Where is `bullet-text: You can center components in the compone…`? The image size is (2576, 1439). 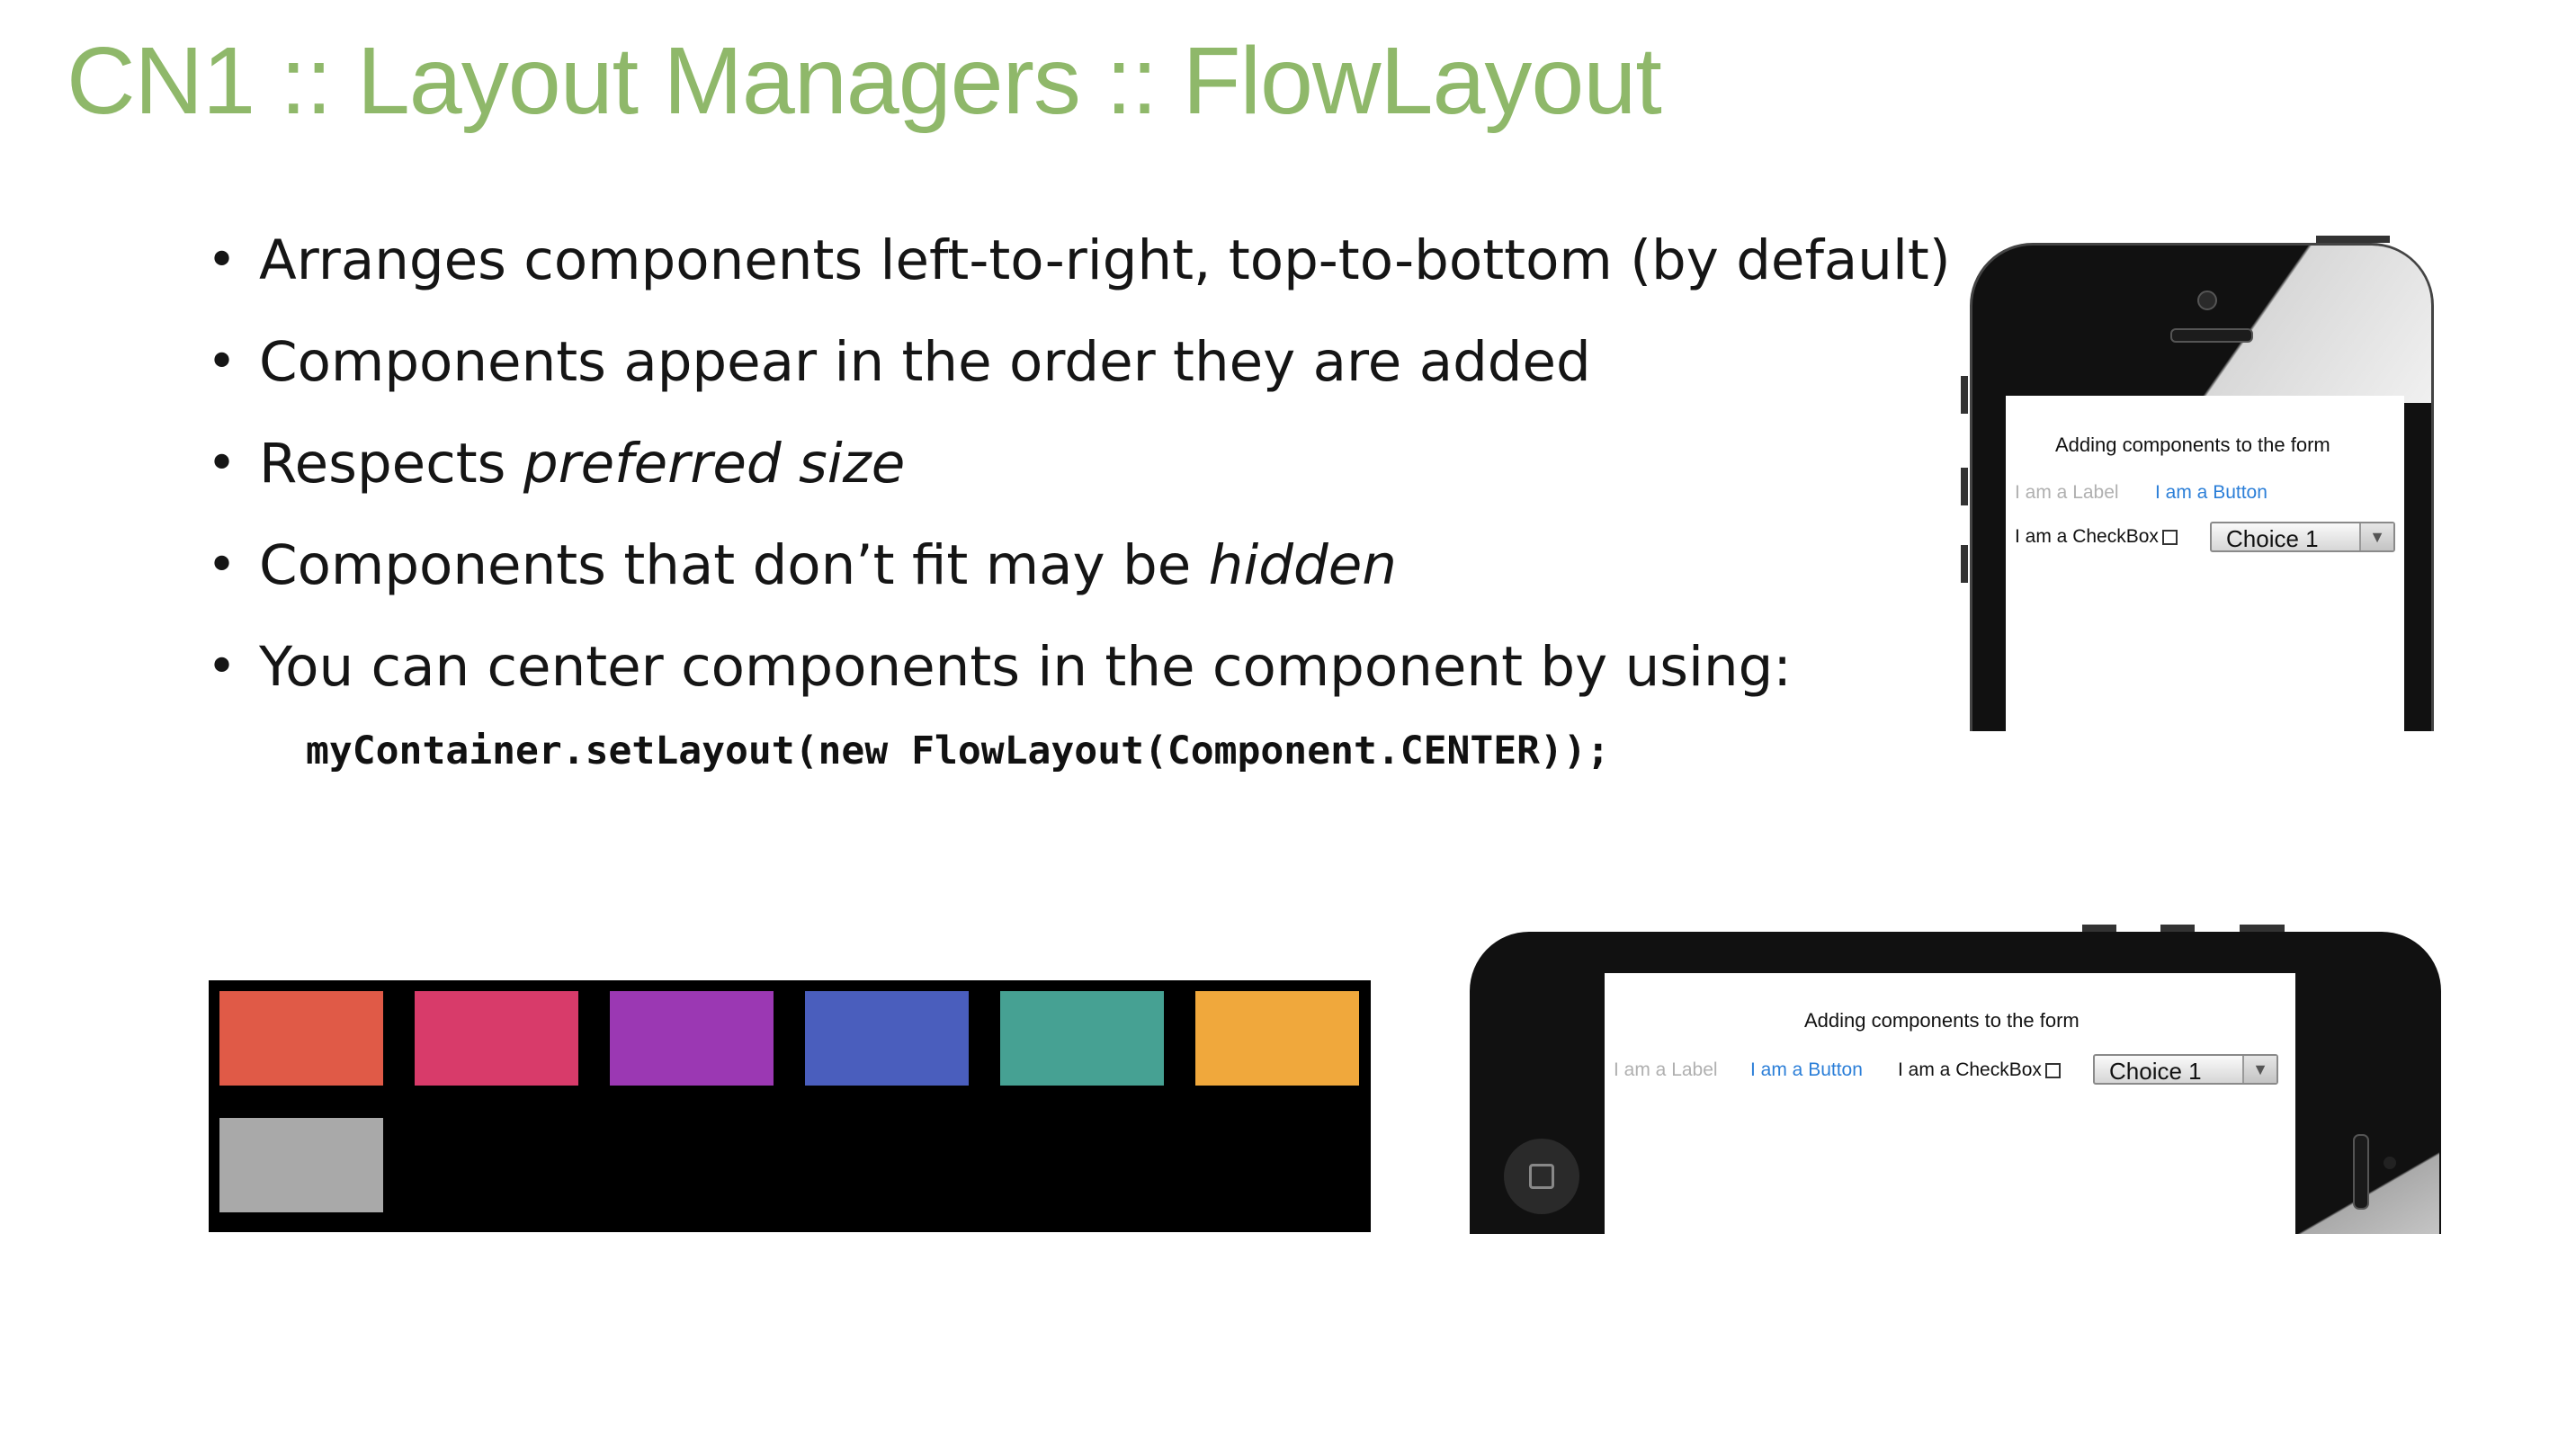
bullet-text: You can center components in the compone… is located at coordinates (1025, 667).